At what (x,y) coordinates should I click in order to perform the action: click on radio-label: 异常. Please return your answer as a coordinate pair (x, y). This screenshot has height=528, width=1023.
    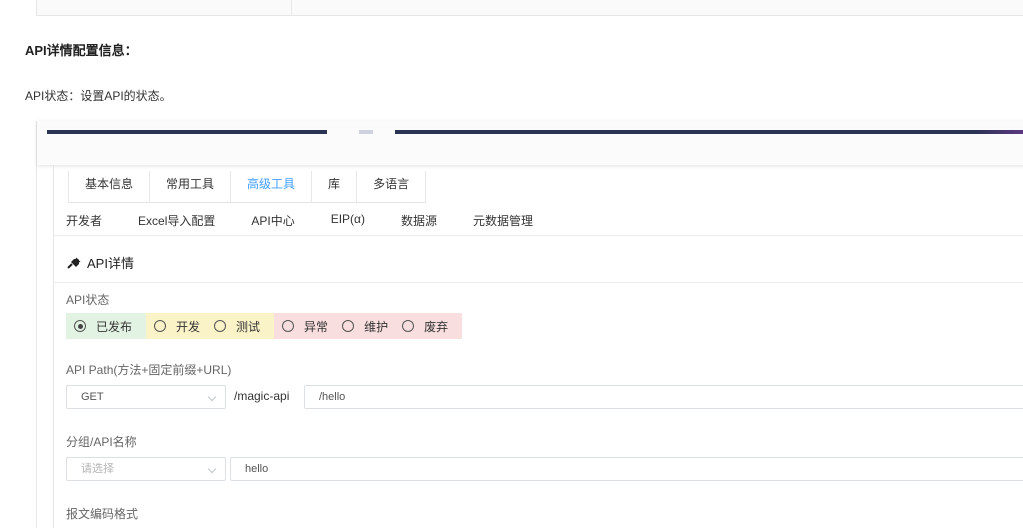
    Looking at the image, I should click on (316, 326).